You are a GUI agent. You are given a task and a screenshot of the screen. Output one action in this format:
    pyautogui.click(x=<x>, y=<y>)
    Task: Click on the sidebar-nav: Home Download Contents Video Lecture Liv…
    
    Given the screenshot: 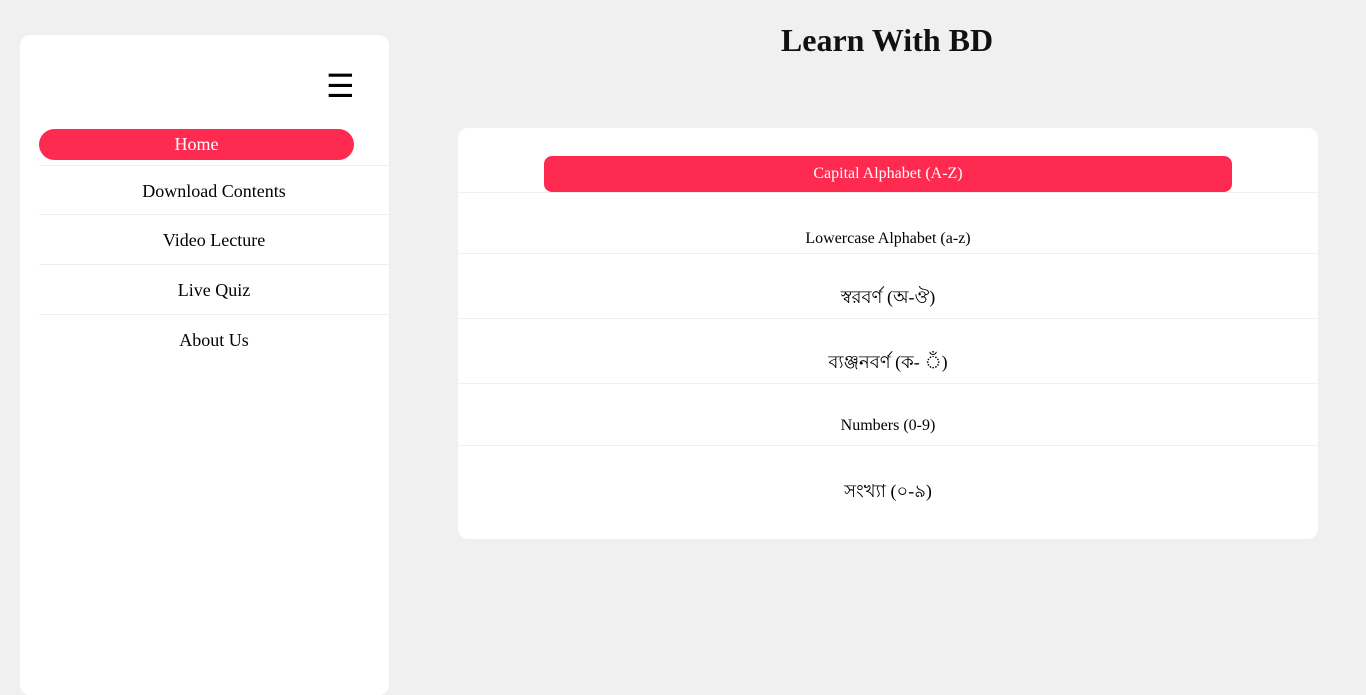 What is the action you would take?
    pyautogui.click(x=214, y=247)
    